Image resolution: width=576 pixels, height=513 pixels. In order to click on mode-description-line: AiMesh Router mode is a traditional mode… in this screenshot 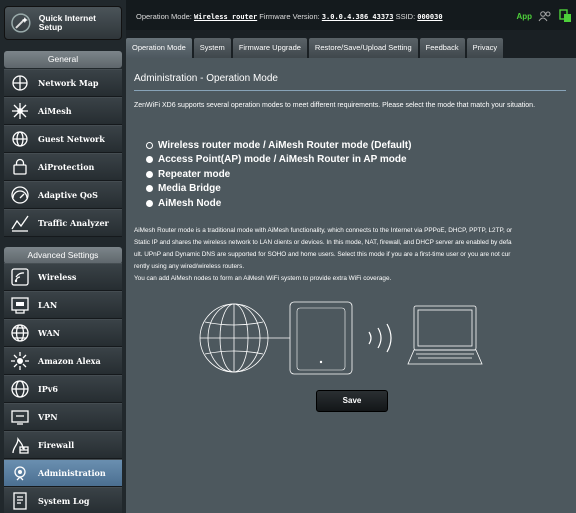, I will do `click(323, 230)`.